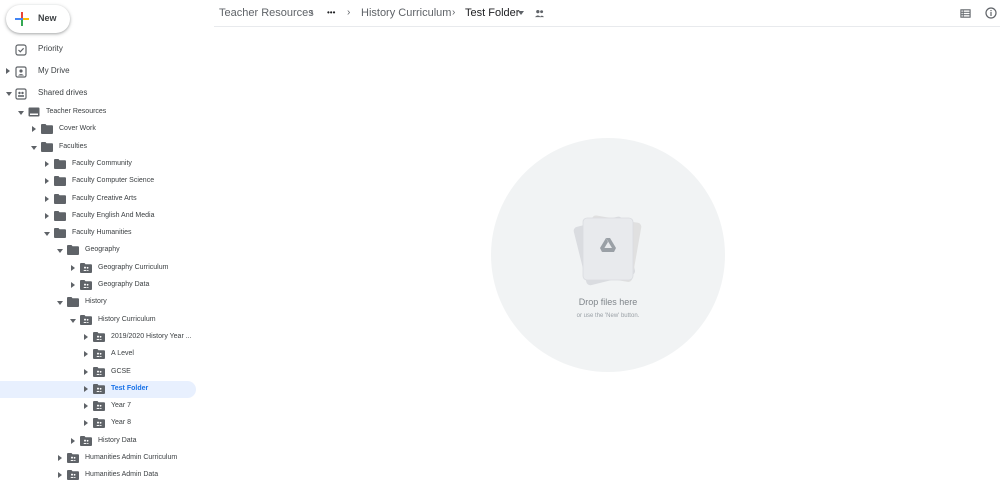 The width and height of the screenshot is (1000, 480). I want to click on tree-item: Humanities Admin Curriculum, so click(100, 458).